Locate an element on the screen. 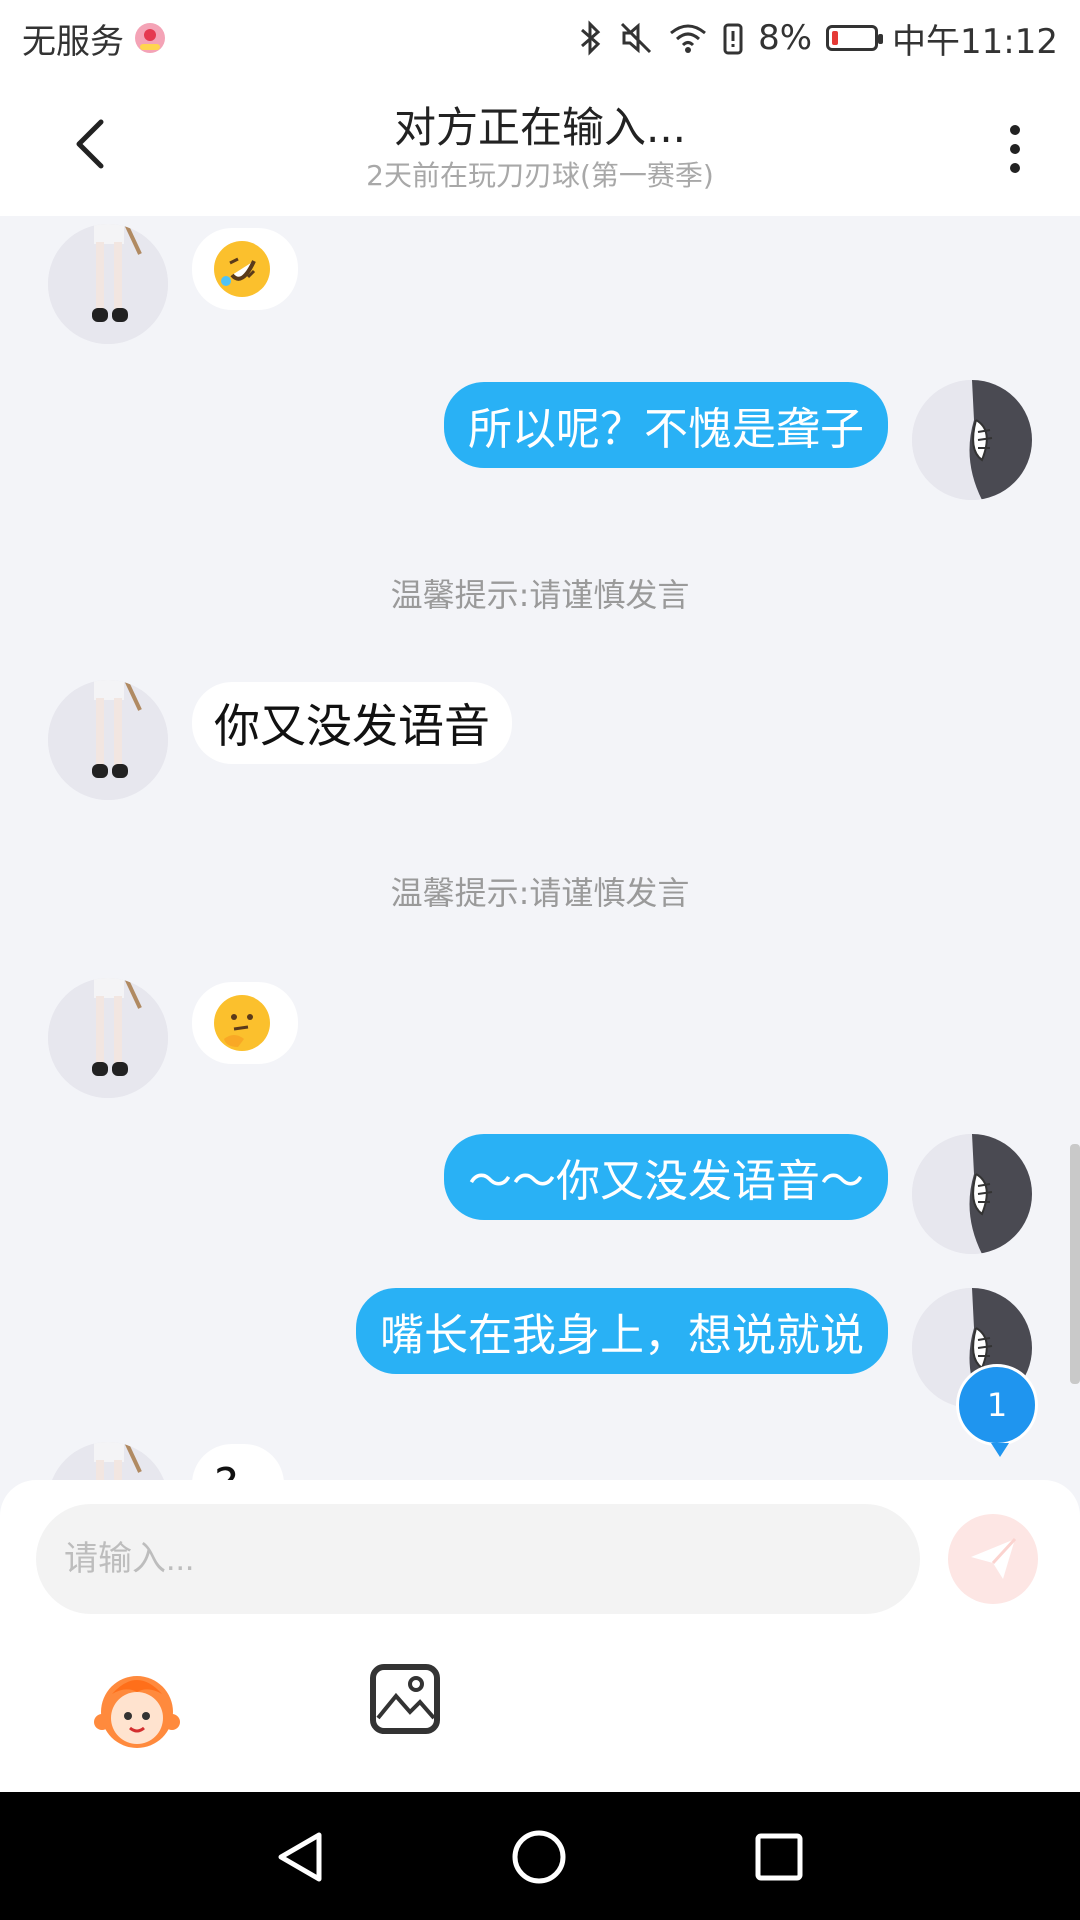 Image resolution: width=1080 pixels, height=1920 pixels. message-bubble-right: 嘴长在我身上，想说就说 is located at coordinates (622, 1331).